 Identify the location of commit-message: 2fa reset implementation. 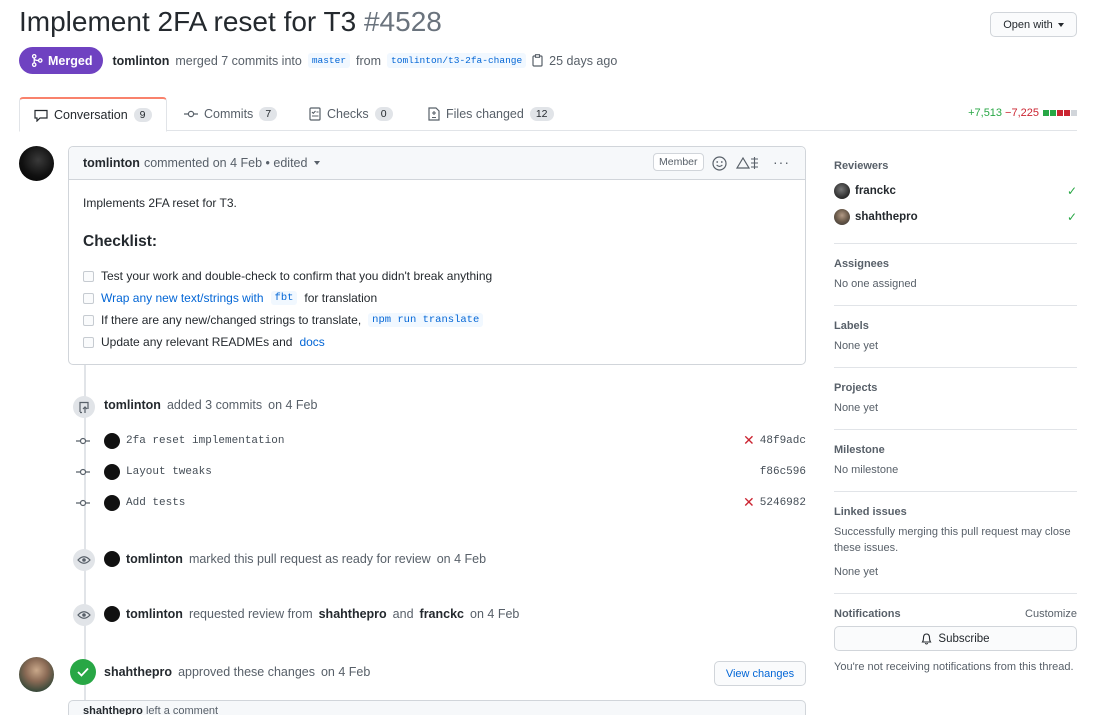
(205, 441).